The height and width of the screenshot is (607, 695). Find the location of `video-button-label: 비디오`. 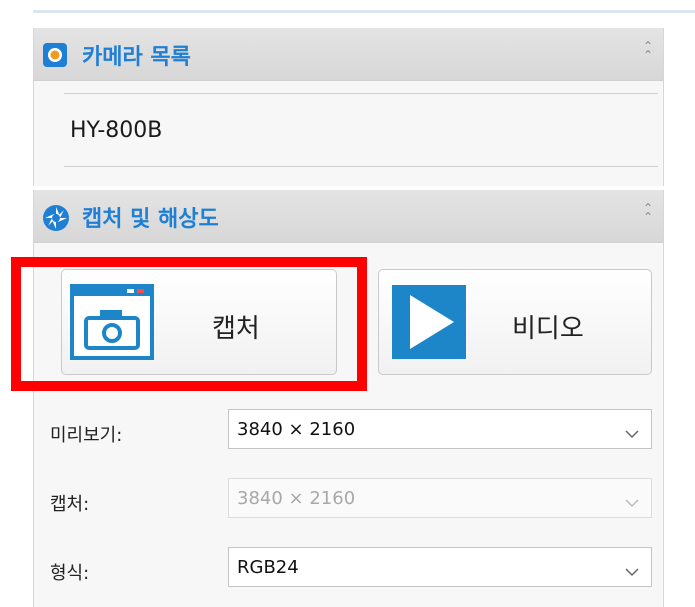

video-button-label: 비디오 is located at coordinates (548, 329).